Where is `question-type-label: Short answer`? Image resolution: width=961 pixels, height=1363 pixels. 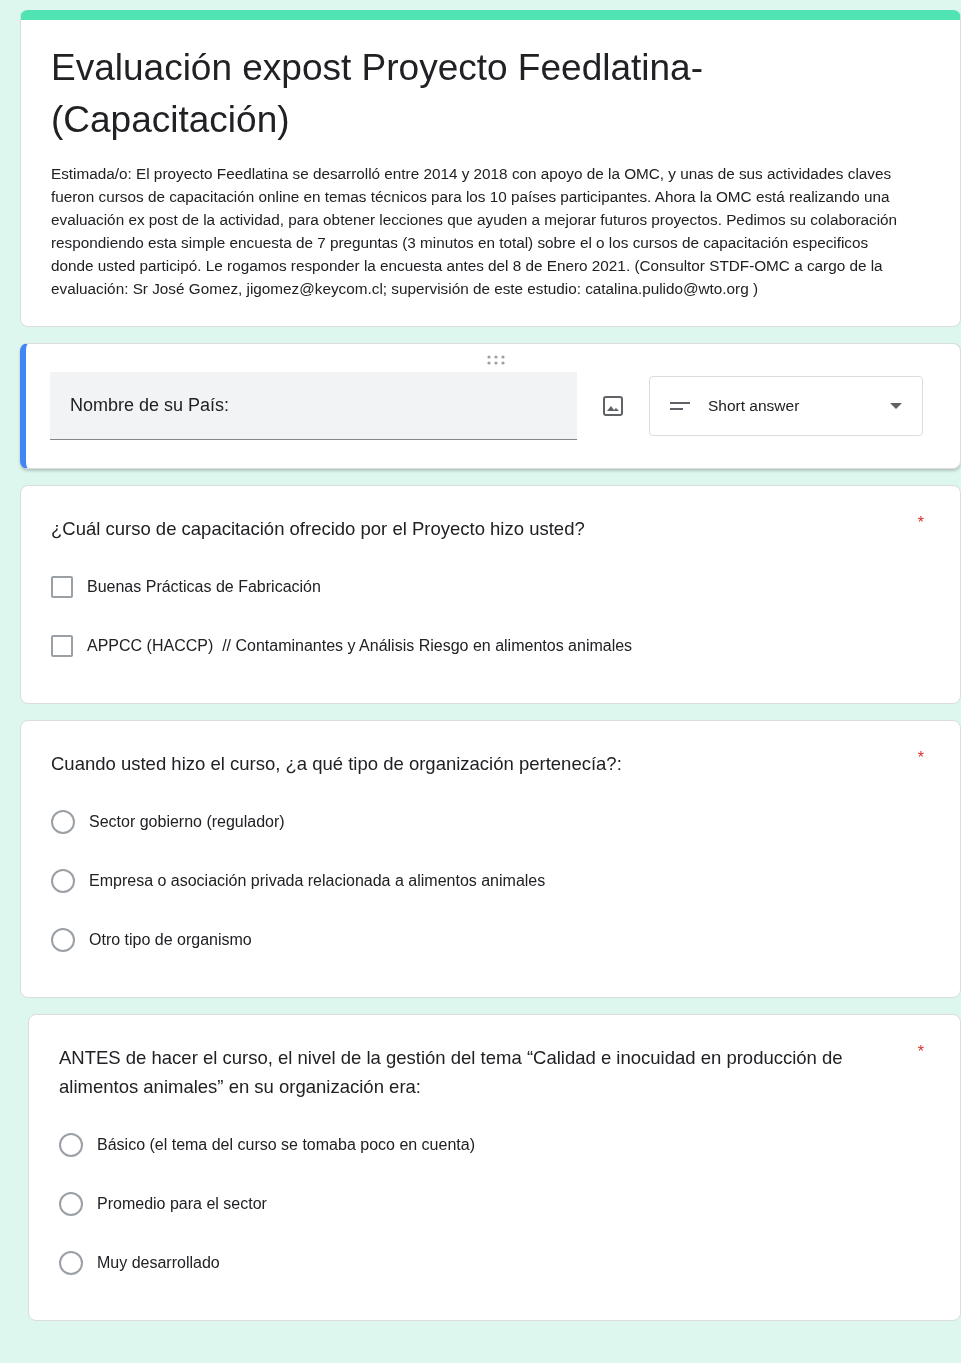
question-type-label: Short answer is located at coordinates (754, 406).